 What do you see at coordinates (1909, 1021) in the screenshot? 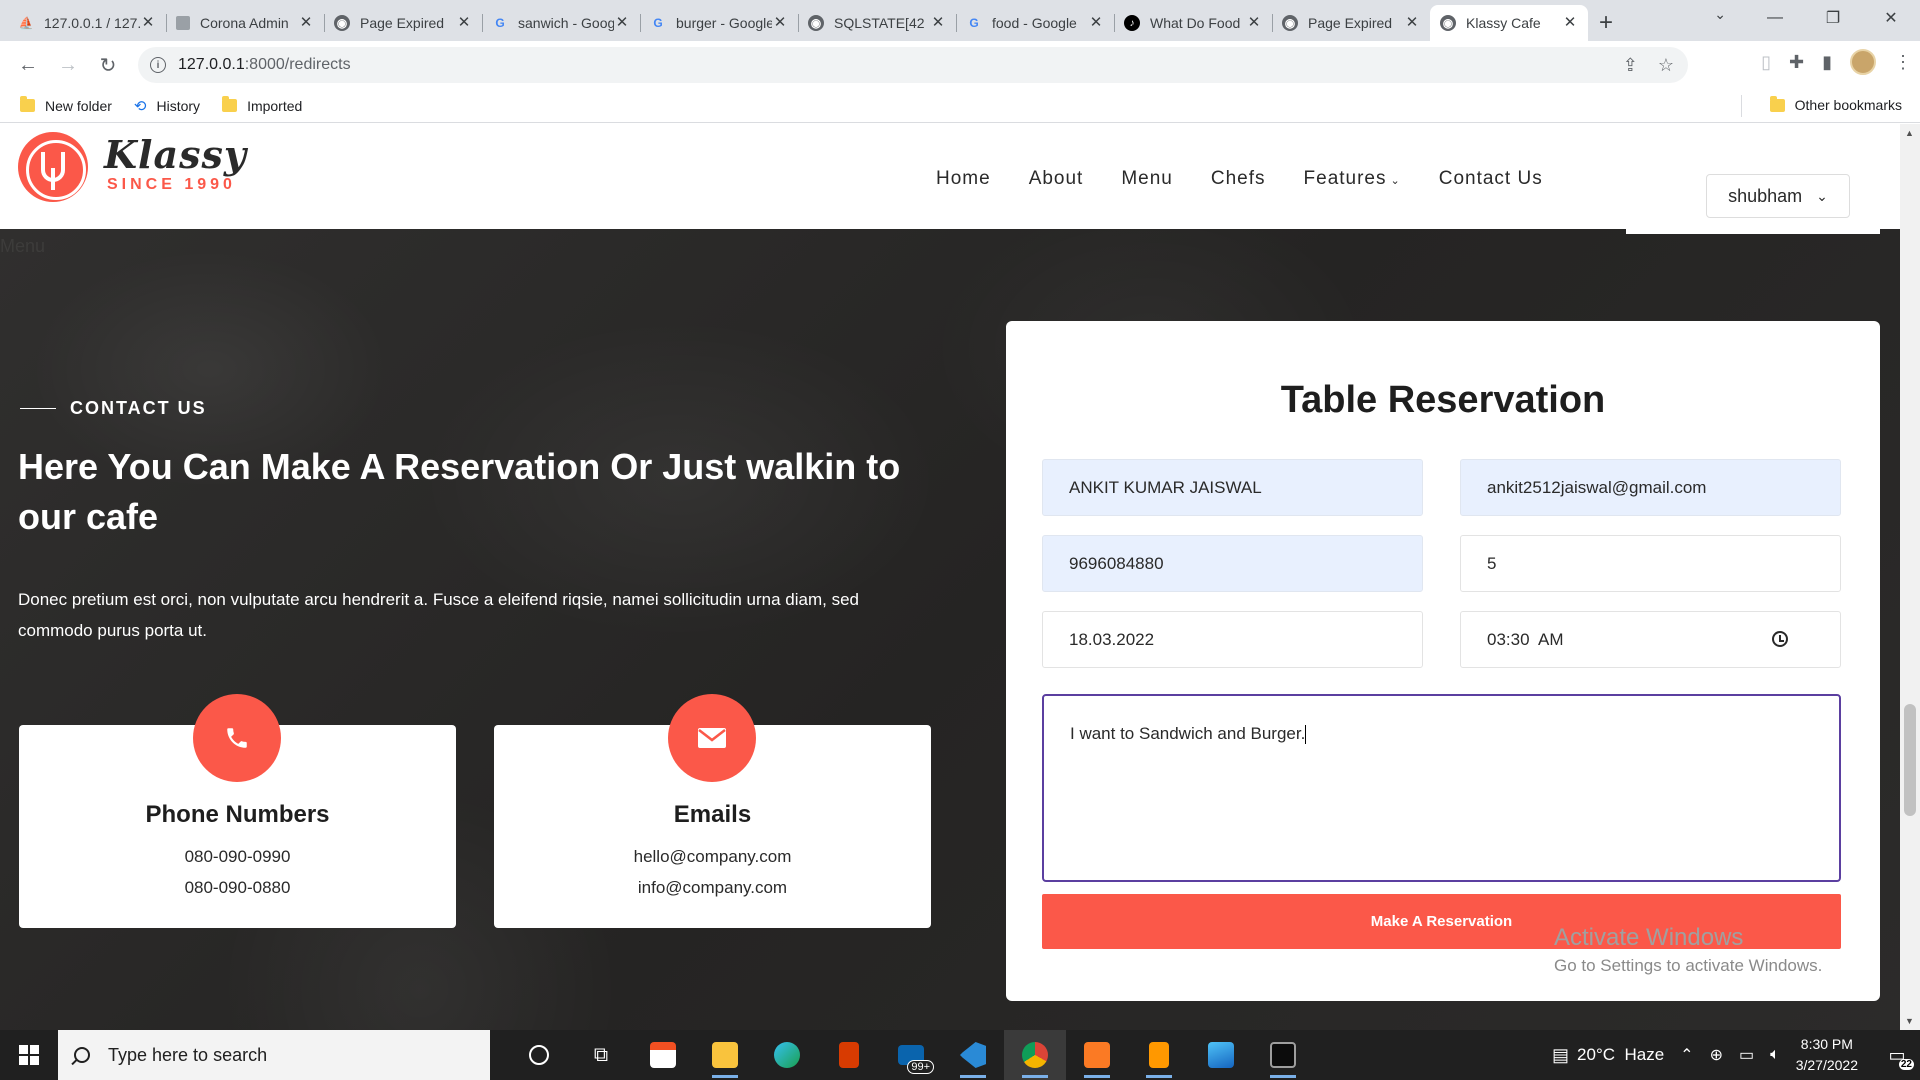
I see `scroll-down-icon: ▼` at bounding box center [1909, 1021].